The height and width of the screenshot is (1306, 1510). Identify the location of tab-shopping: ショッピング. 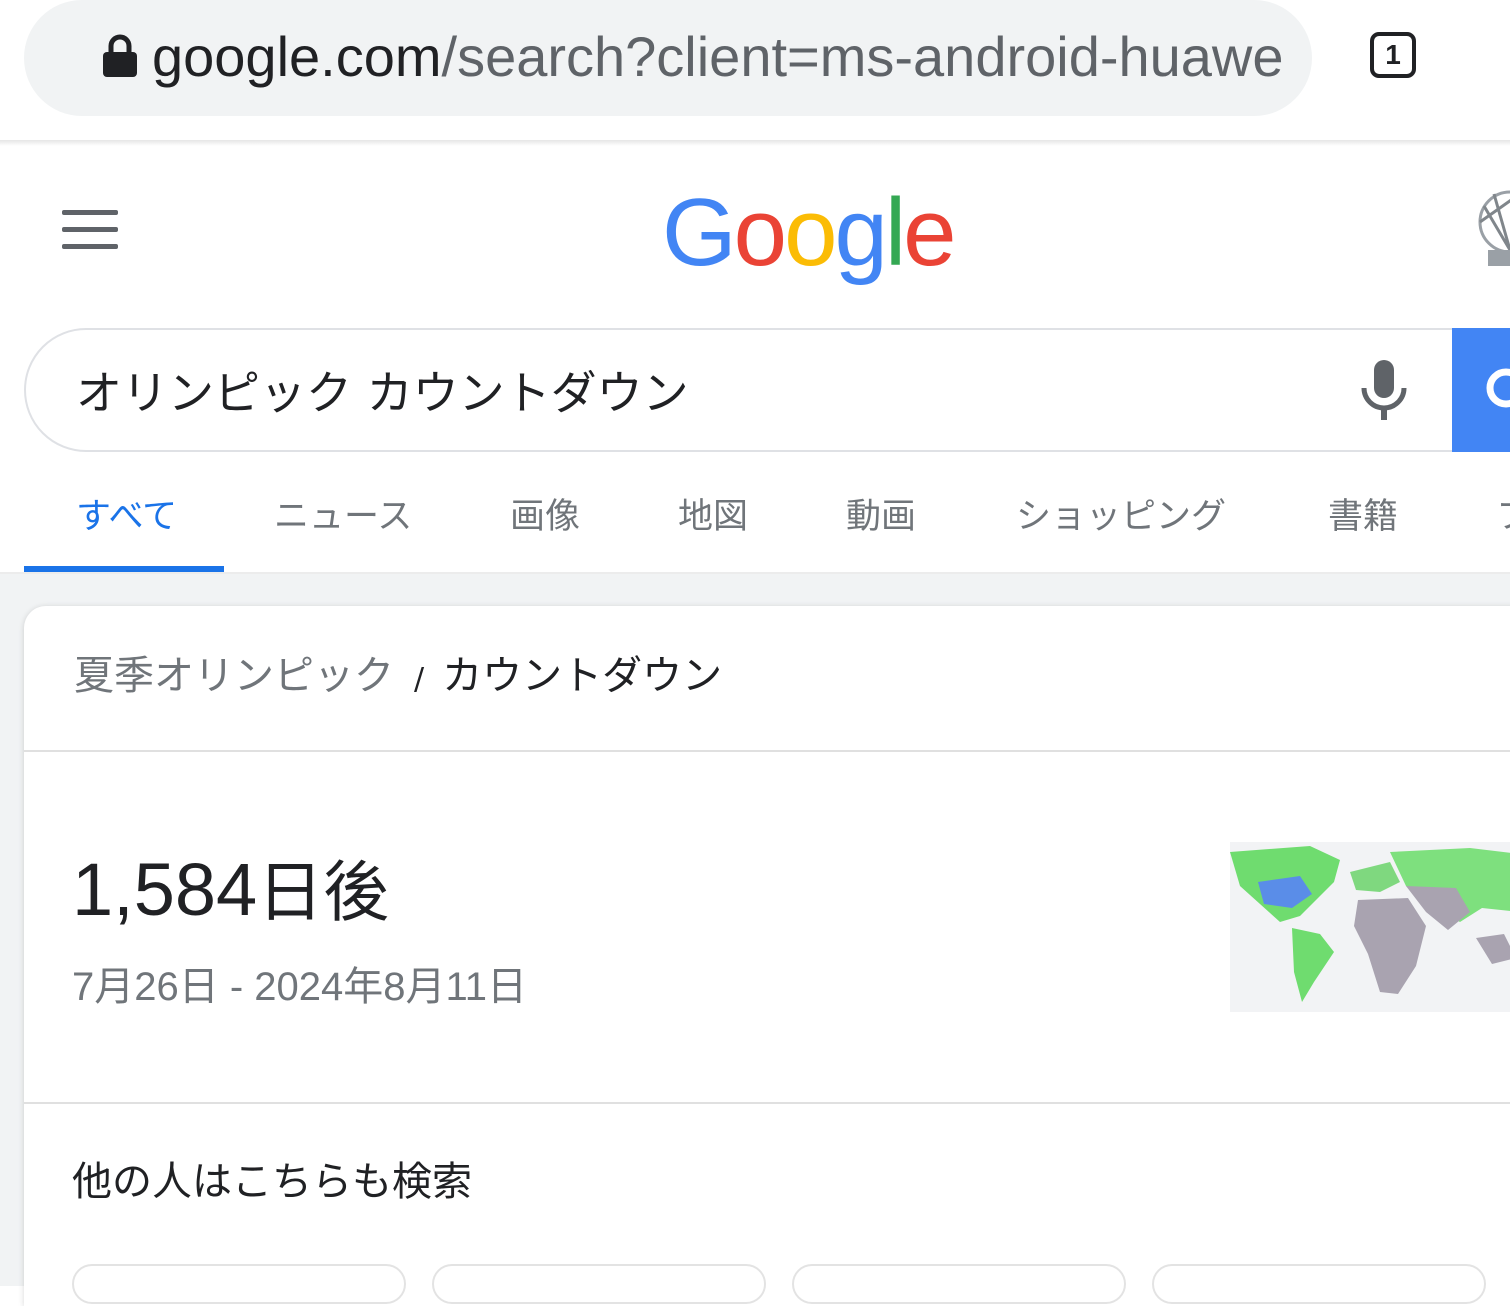
(1121, 517).